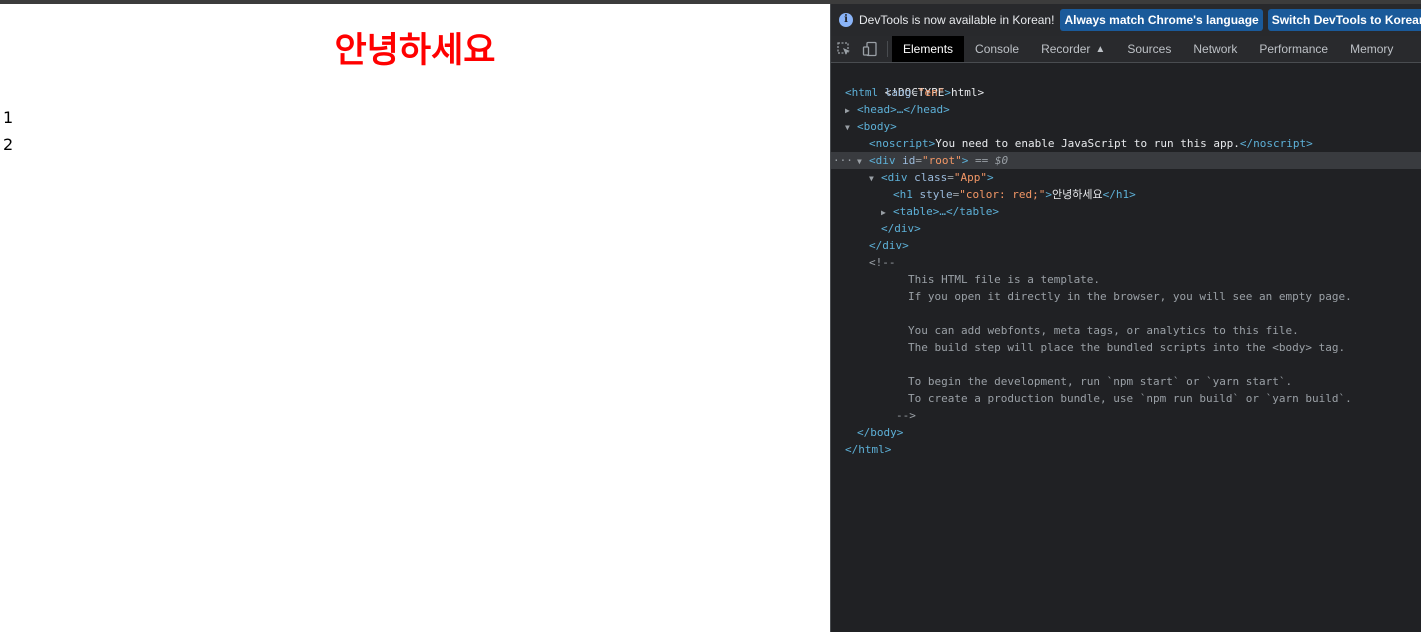 Image resolution: width=1421 pixels, height=632 pixels. Describe the element at coordinates (1126, 279) in the screenshot. I see `comment-line: This HTML file is a template.` at that location.